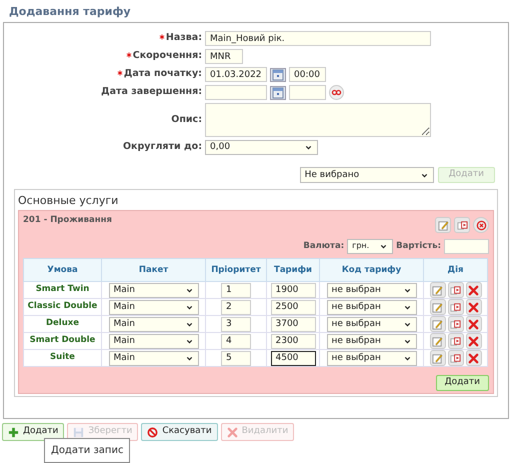 The width and height of the screenshot is (512, 463). I want to click on cancel-button: Скасувати, so click(179, 432).